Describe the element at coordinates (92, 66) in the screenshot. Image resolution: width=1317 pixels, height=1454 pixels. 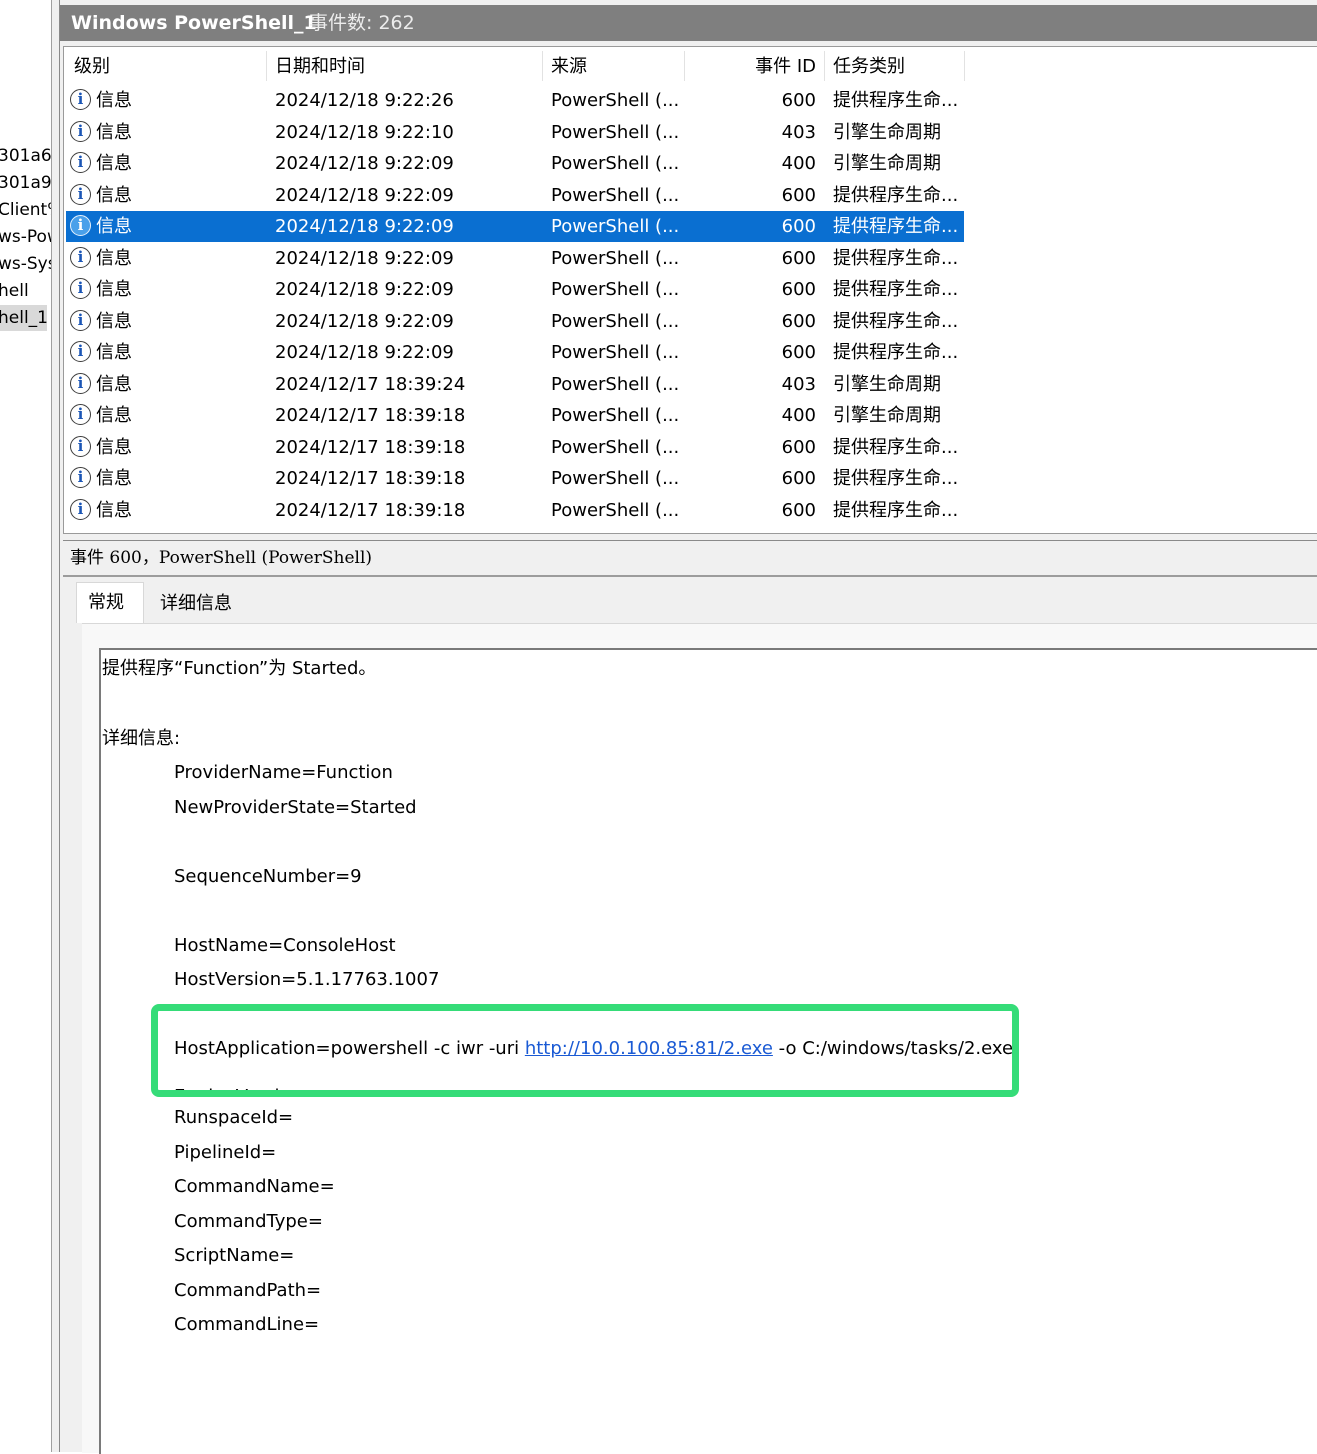
I see `column-header-level: 级别` at that location.